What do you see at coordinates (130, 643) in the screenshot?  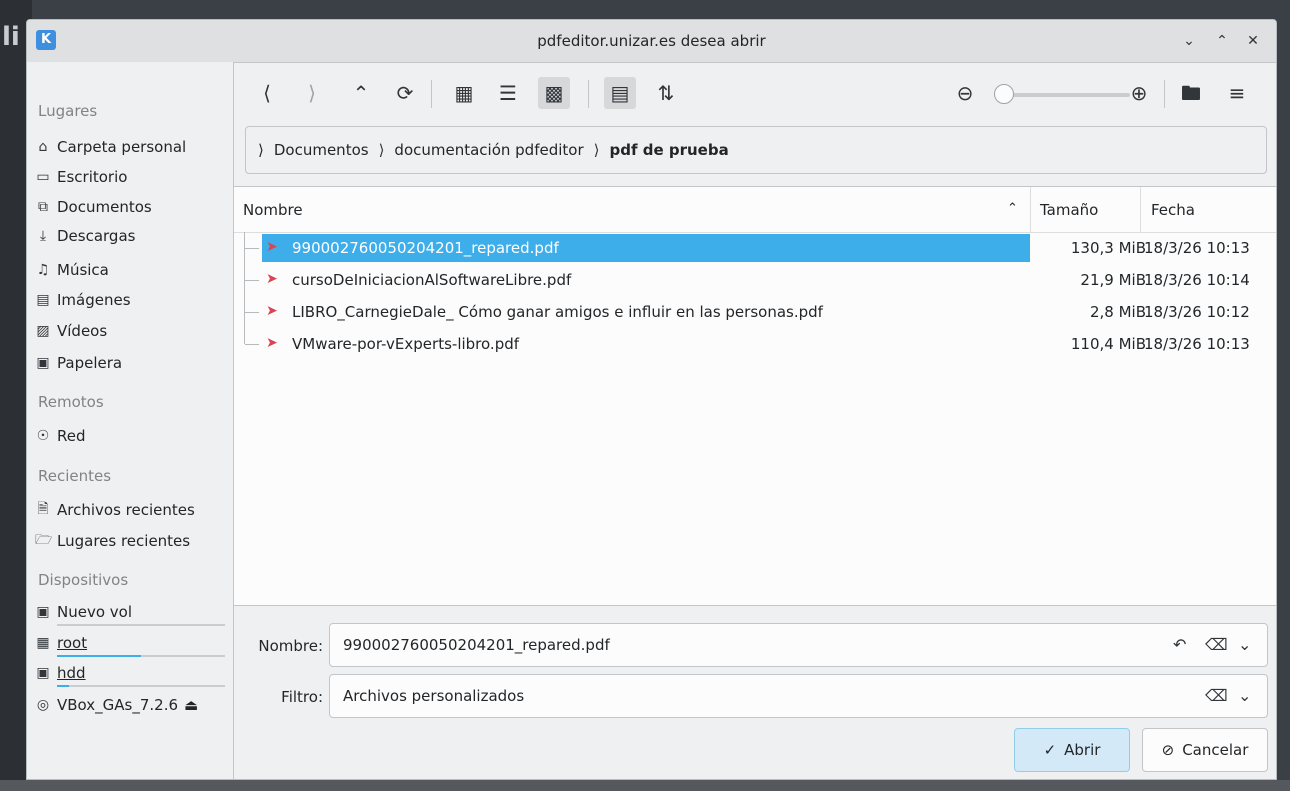 I see `sidebar-item-root: ▦ root` at bounding box center [130, 643].